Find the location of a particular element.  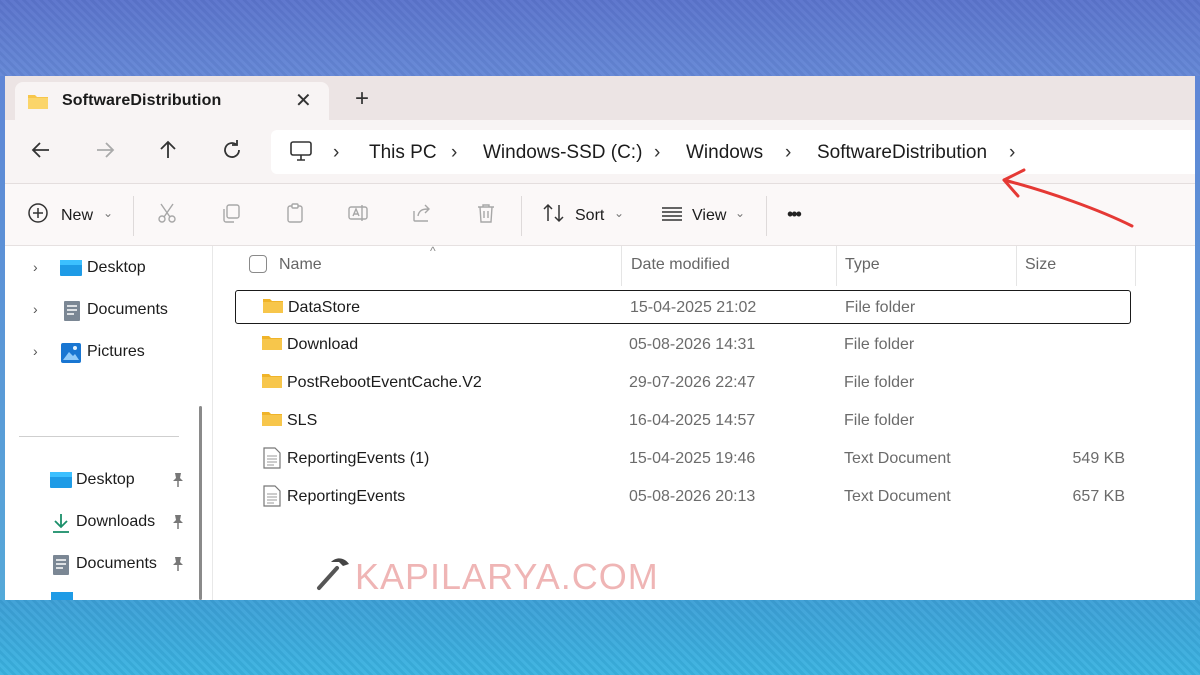

quick-access-downloads: Downloads is located at coordinates (100, 523).